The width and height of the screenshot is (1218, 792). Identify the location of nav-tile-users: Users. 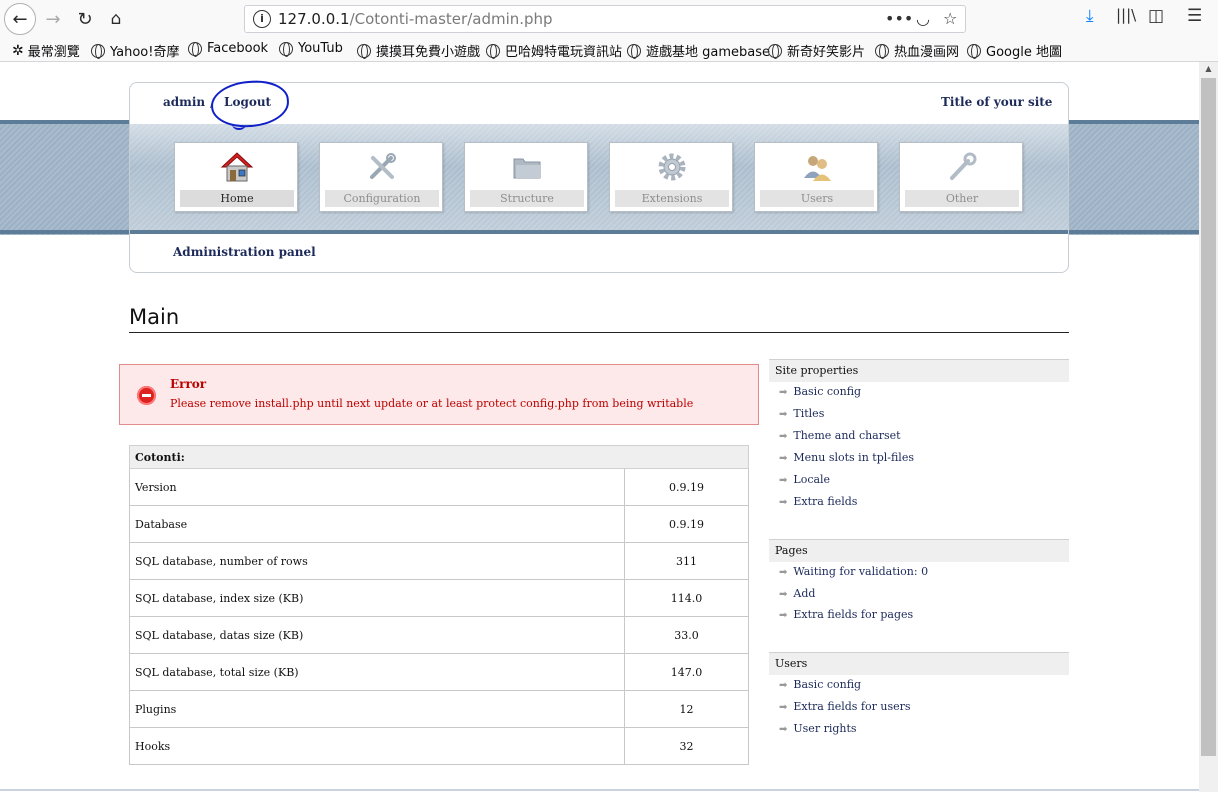
(816, 177).